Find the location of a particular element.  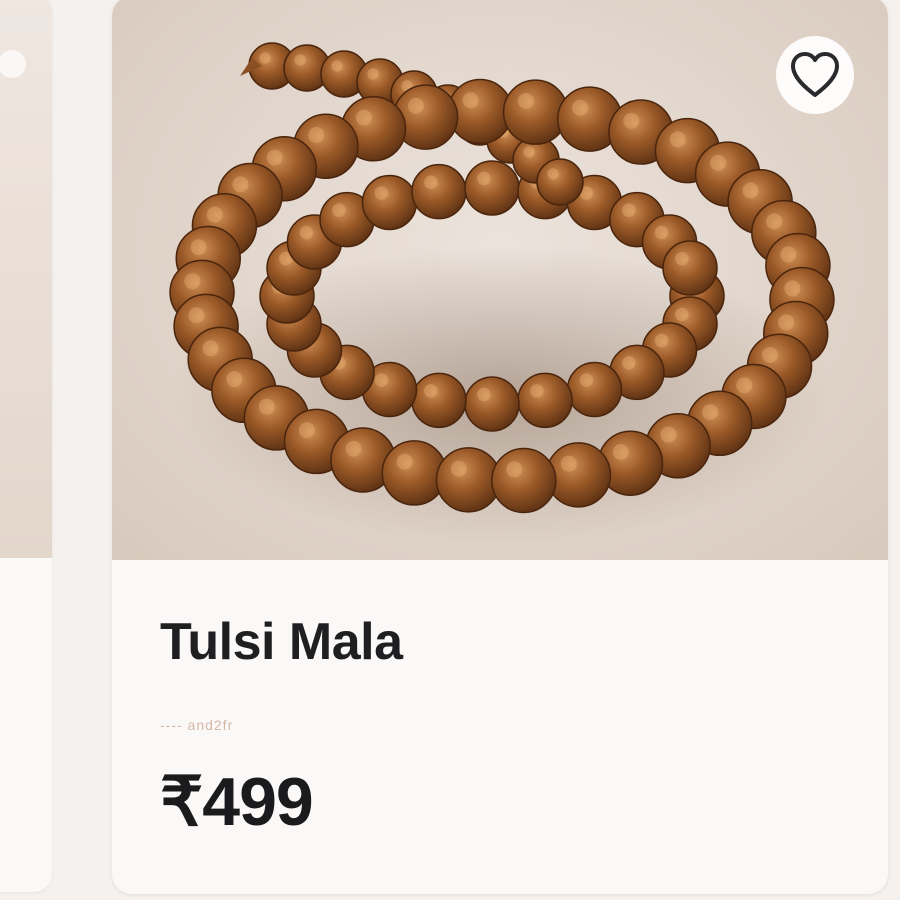

product-price: ₹499 is located at coordinates (237, 802).